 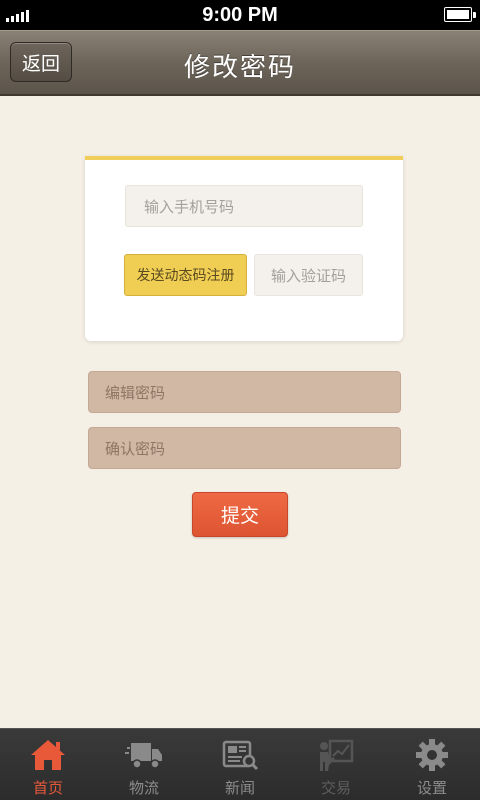 What do you see at coordinates (47, 788) in the screenshot?
I see `tab-label: 首页` at bounding box center [47, 788].